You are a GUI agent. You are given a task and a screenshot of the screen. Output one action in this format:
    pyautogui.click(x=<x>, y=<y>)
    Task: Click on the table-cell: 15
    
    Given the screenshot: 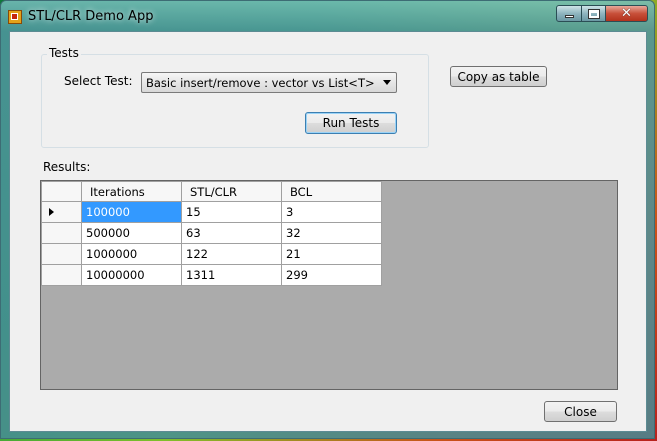 What is the action you would take?
    pyautogui.click(x=231, y=212)
    